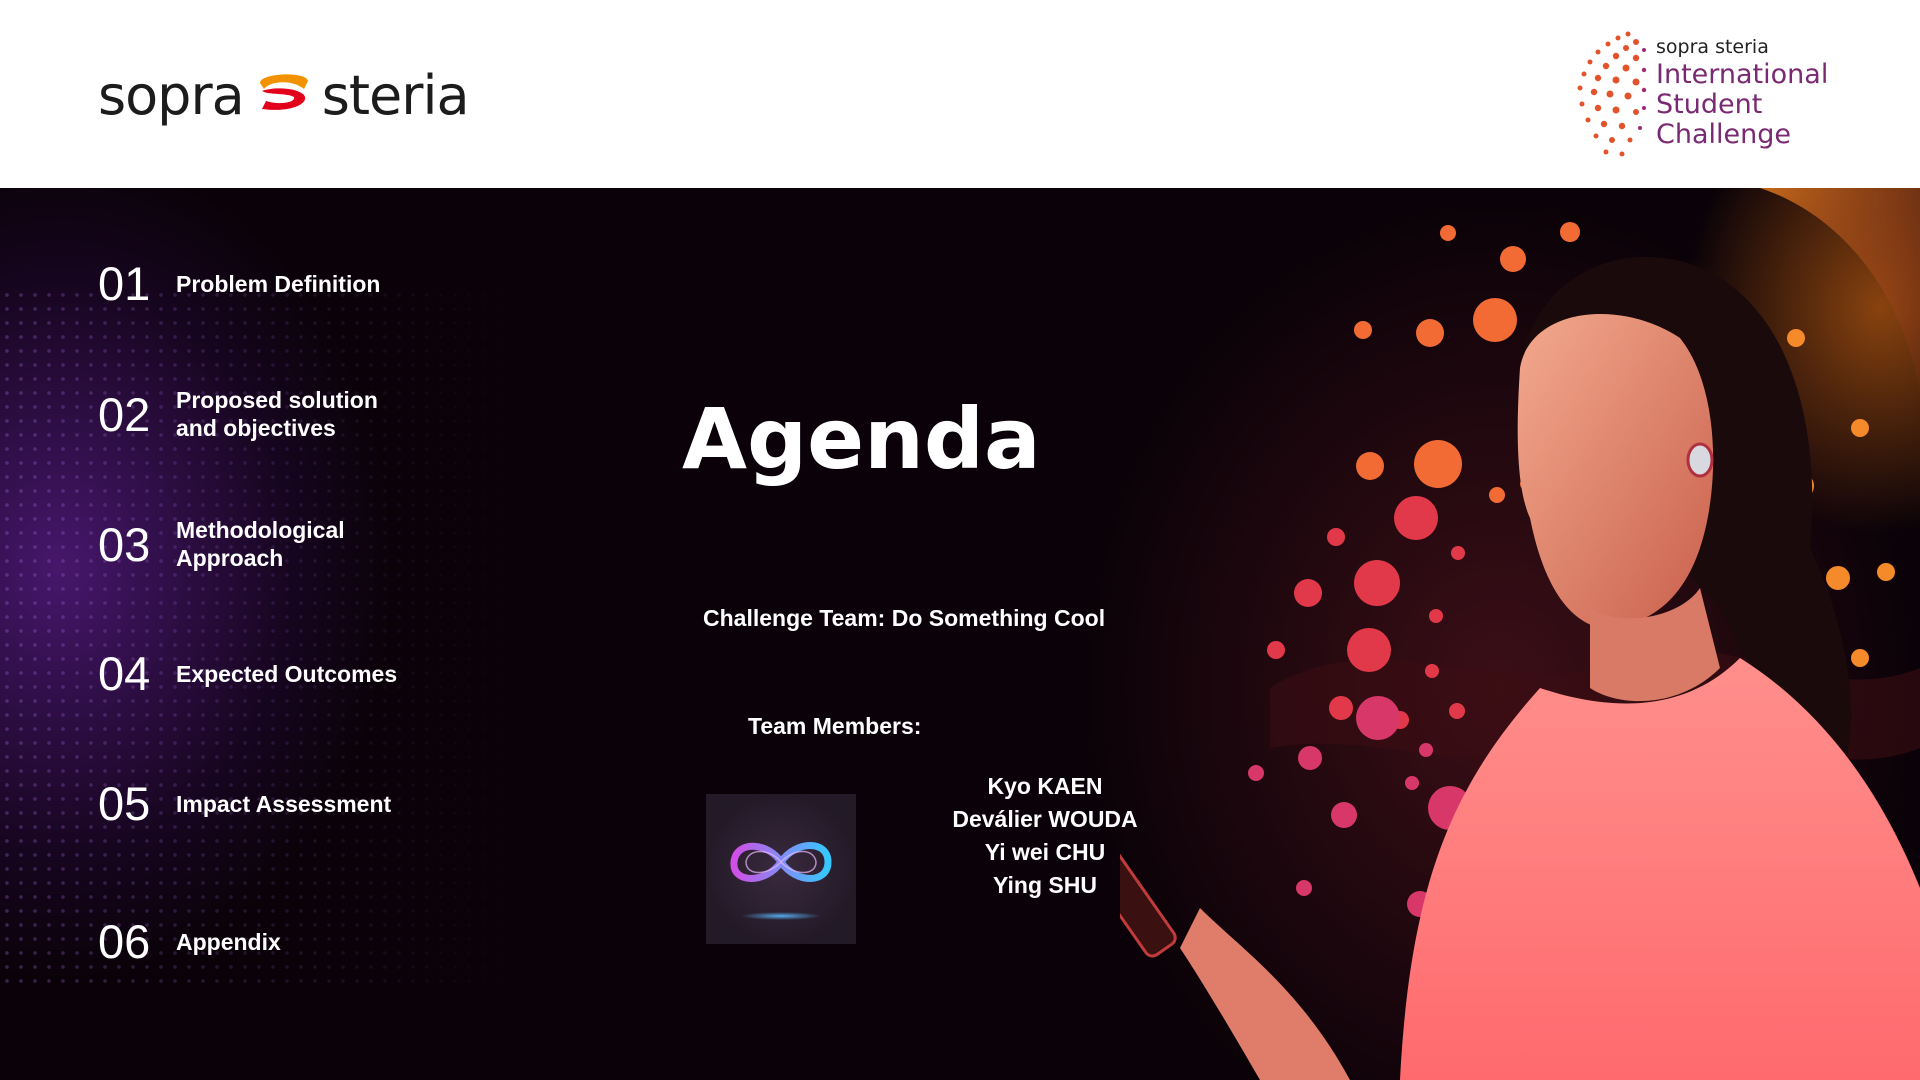 This screenshot has height=1080, width=1920. What do you see at coordinates (1045, 885) in the screenshot?
I see `team-member: Ying SHU` at bounding box center [1045, 885].